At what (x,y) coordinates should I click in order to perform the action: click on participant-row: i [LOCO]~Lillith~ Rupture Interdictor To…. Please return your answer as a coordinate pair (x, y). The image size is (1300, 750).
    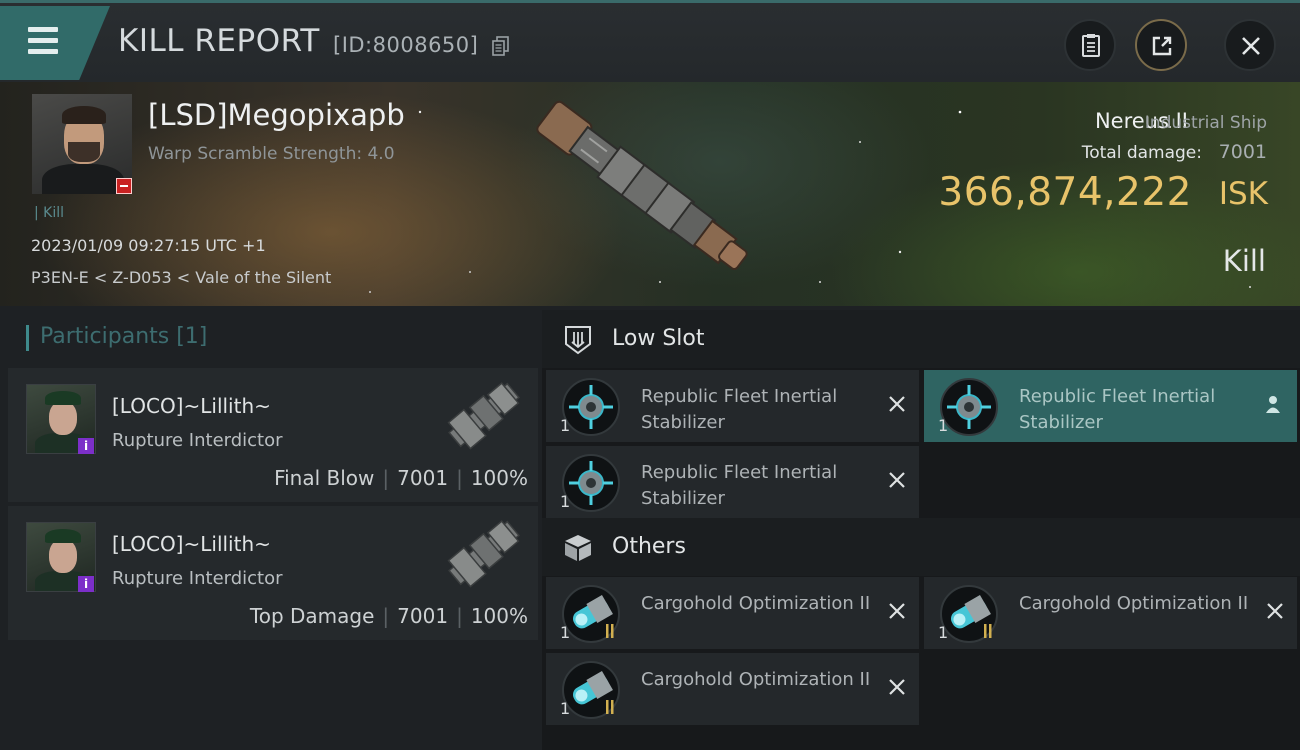
    Looking at the image, I should click on (273, 573).